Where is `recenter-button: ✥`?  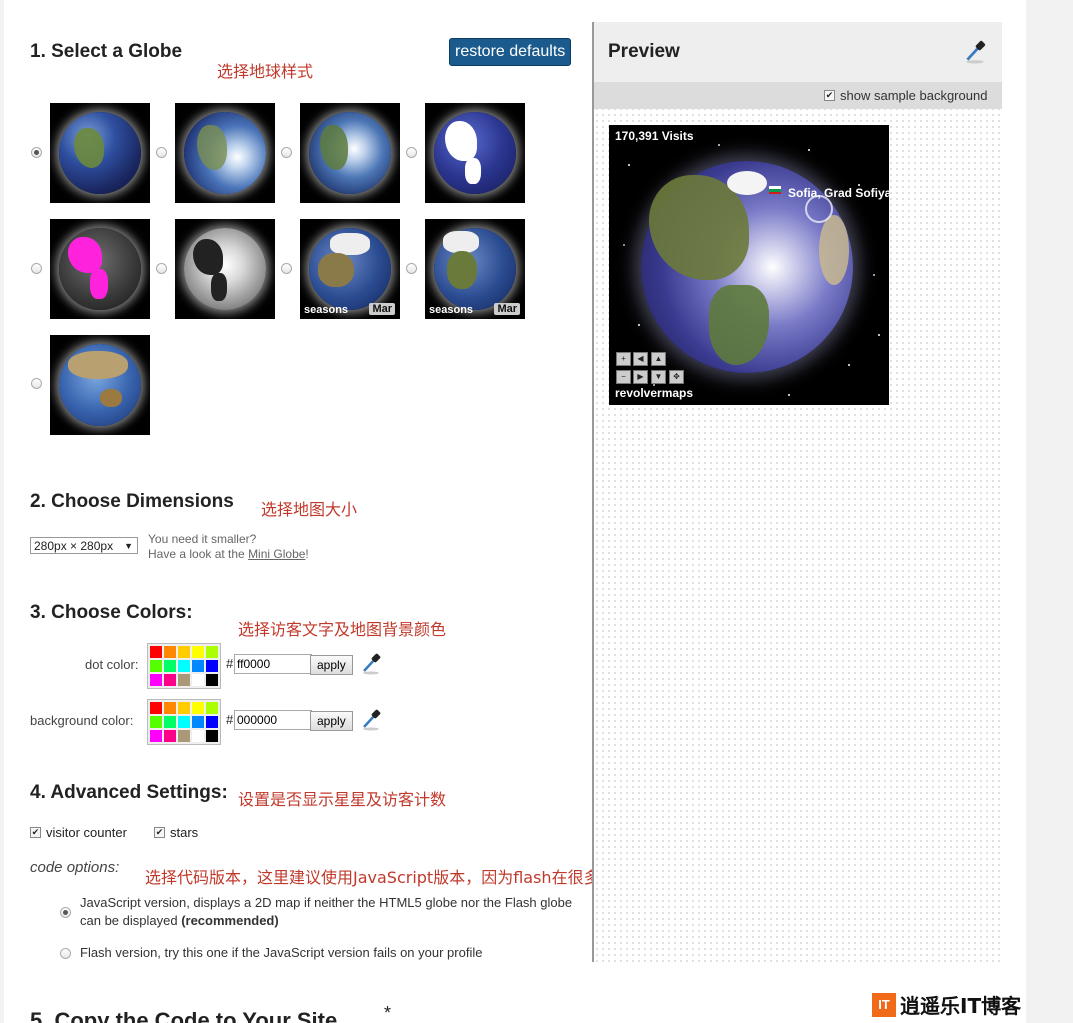 recenter-button: ✥ is located at coordinates (676, 377).